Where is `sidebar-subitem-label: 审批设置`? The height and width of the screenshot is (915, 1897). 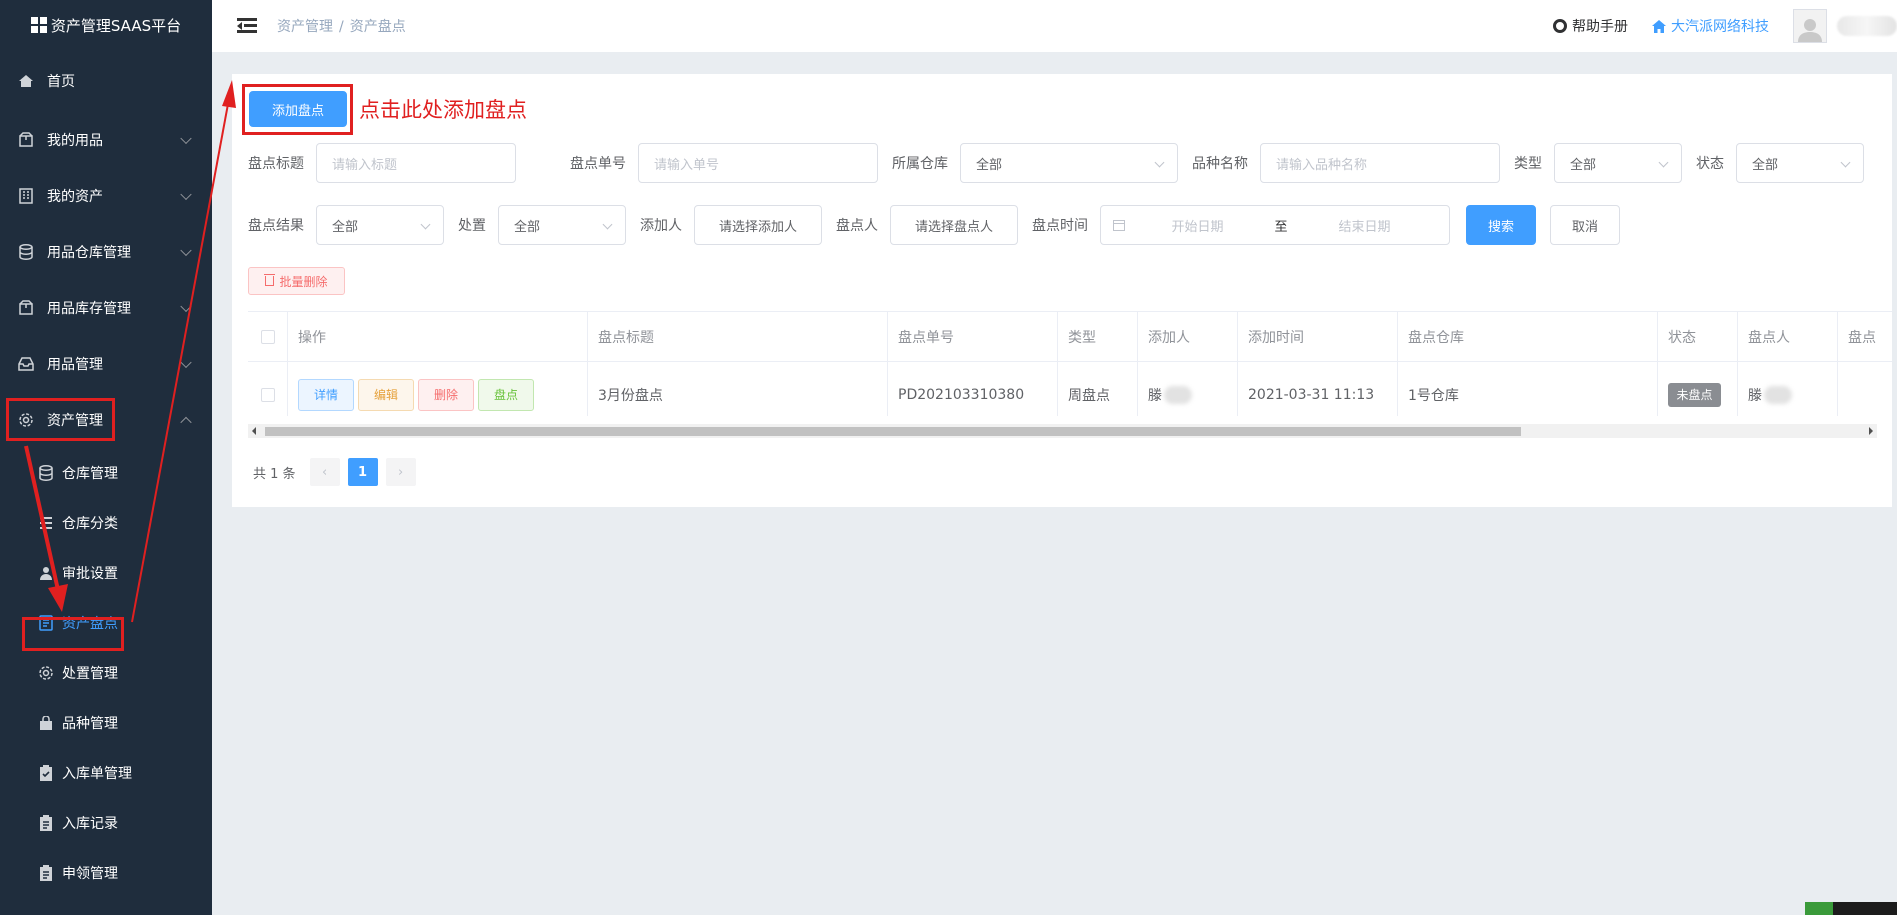 sidebar-subitem-label: 审批设置 is located at coordinates (90, 574).